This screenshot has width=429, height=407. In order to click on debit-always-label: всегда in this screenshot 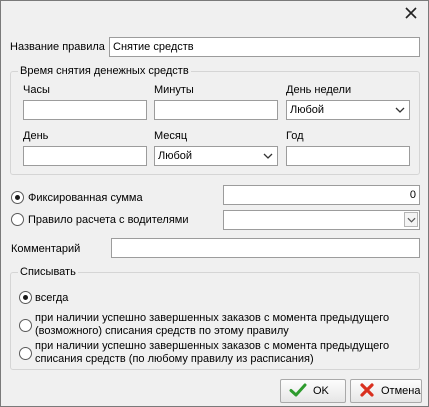, I will do `click(52, 298)`.